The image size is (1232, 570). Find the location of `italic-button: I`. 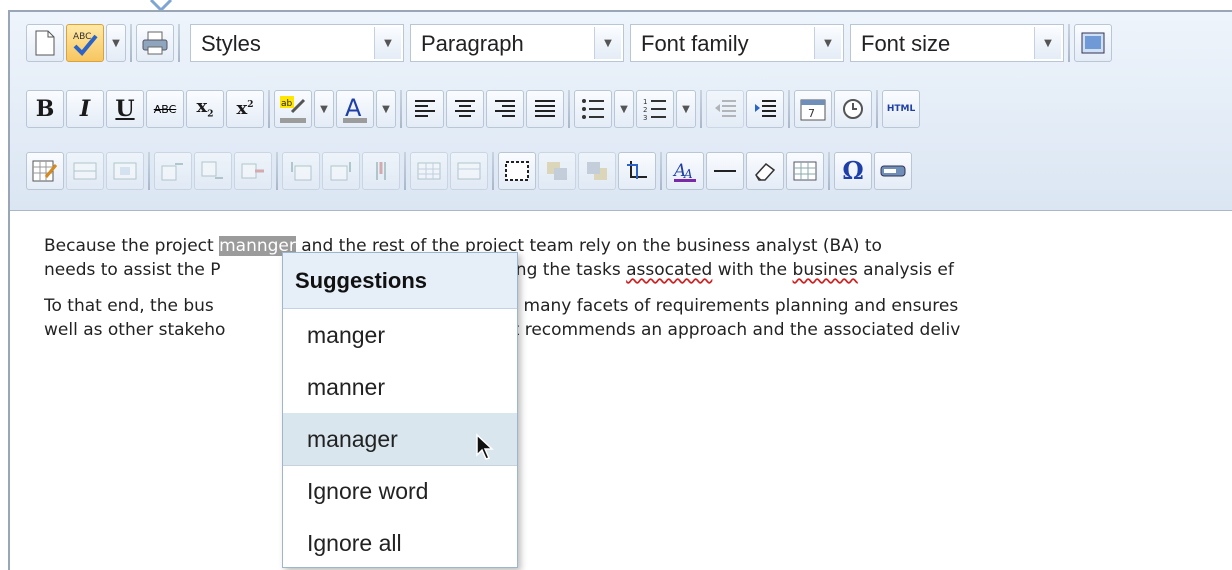

italic-button: I is located at coordinates (85, 109).